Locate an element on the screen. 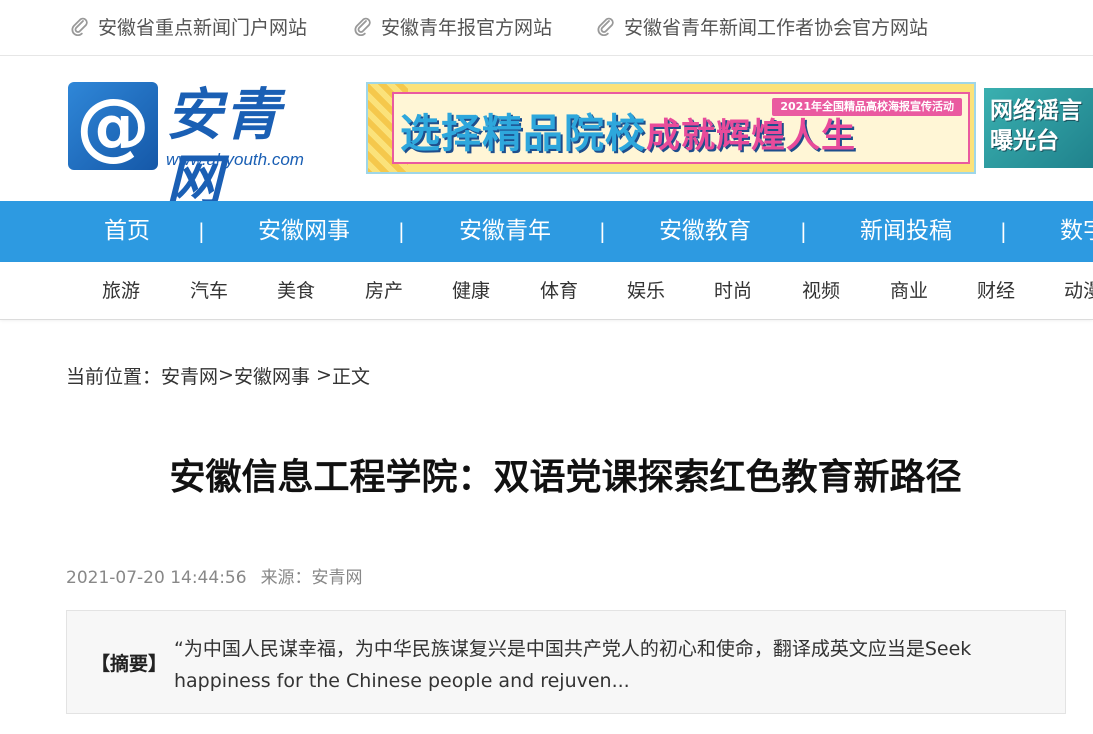 The width and height of the screenshot is (1093, 734). logo-symbol: @ is located at coordinates (113, 126).